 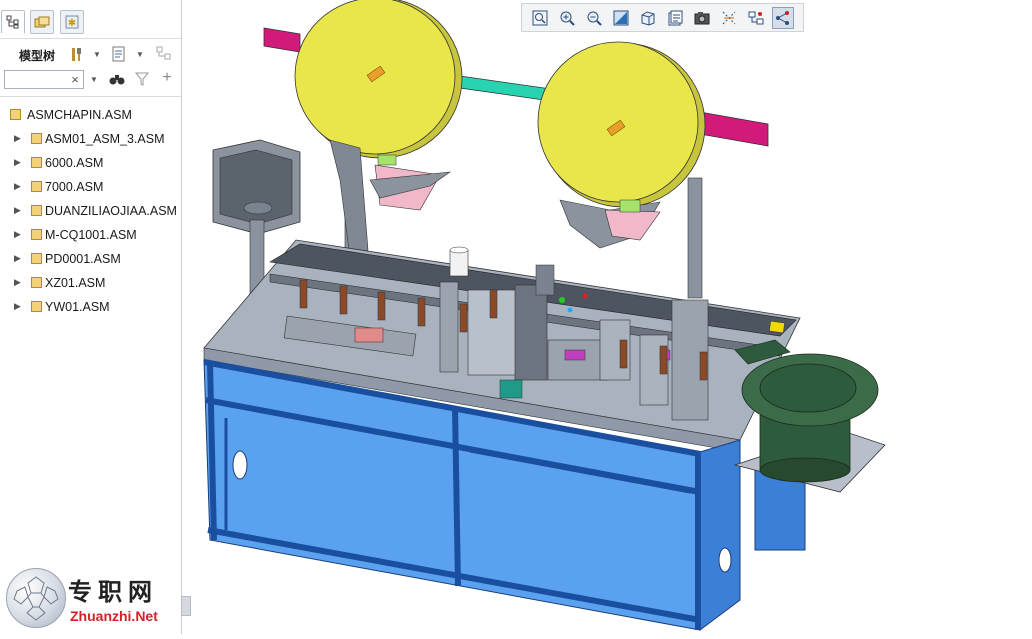 I want to click on spin-center-button, so click(x=756, y=18).